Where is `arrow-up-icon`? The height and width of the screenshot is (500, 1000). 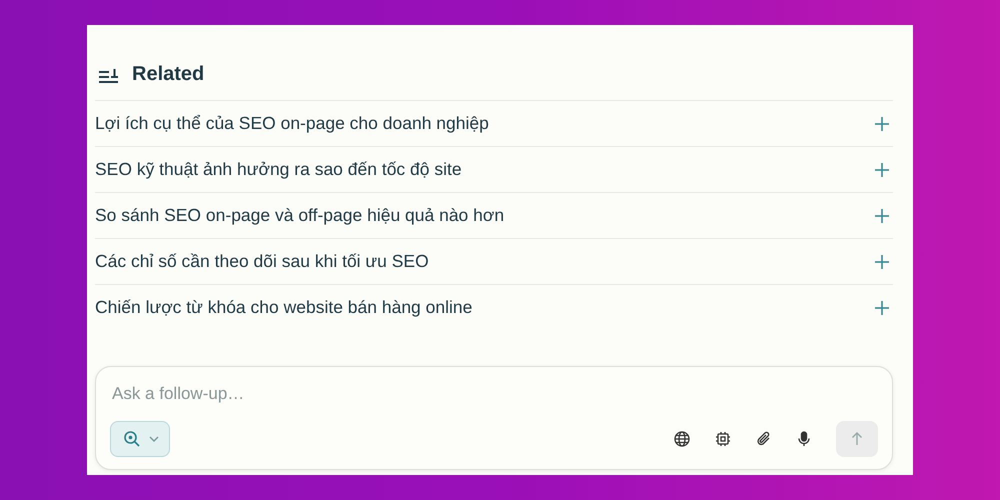
arrow-up-icon is located at coordinates (857, 439).